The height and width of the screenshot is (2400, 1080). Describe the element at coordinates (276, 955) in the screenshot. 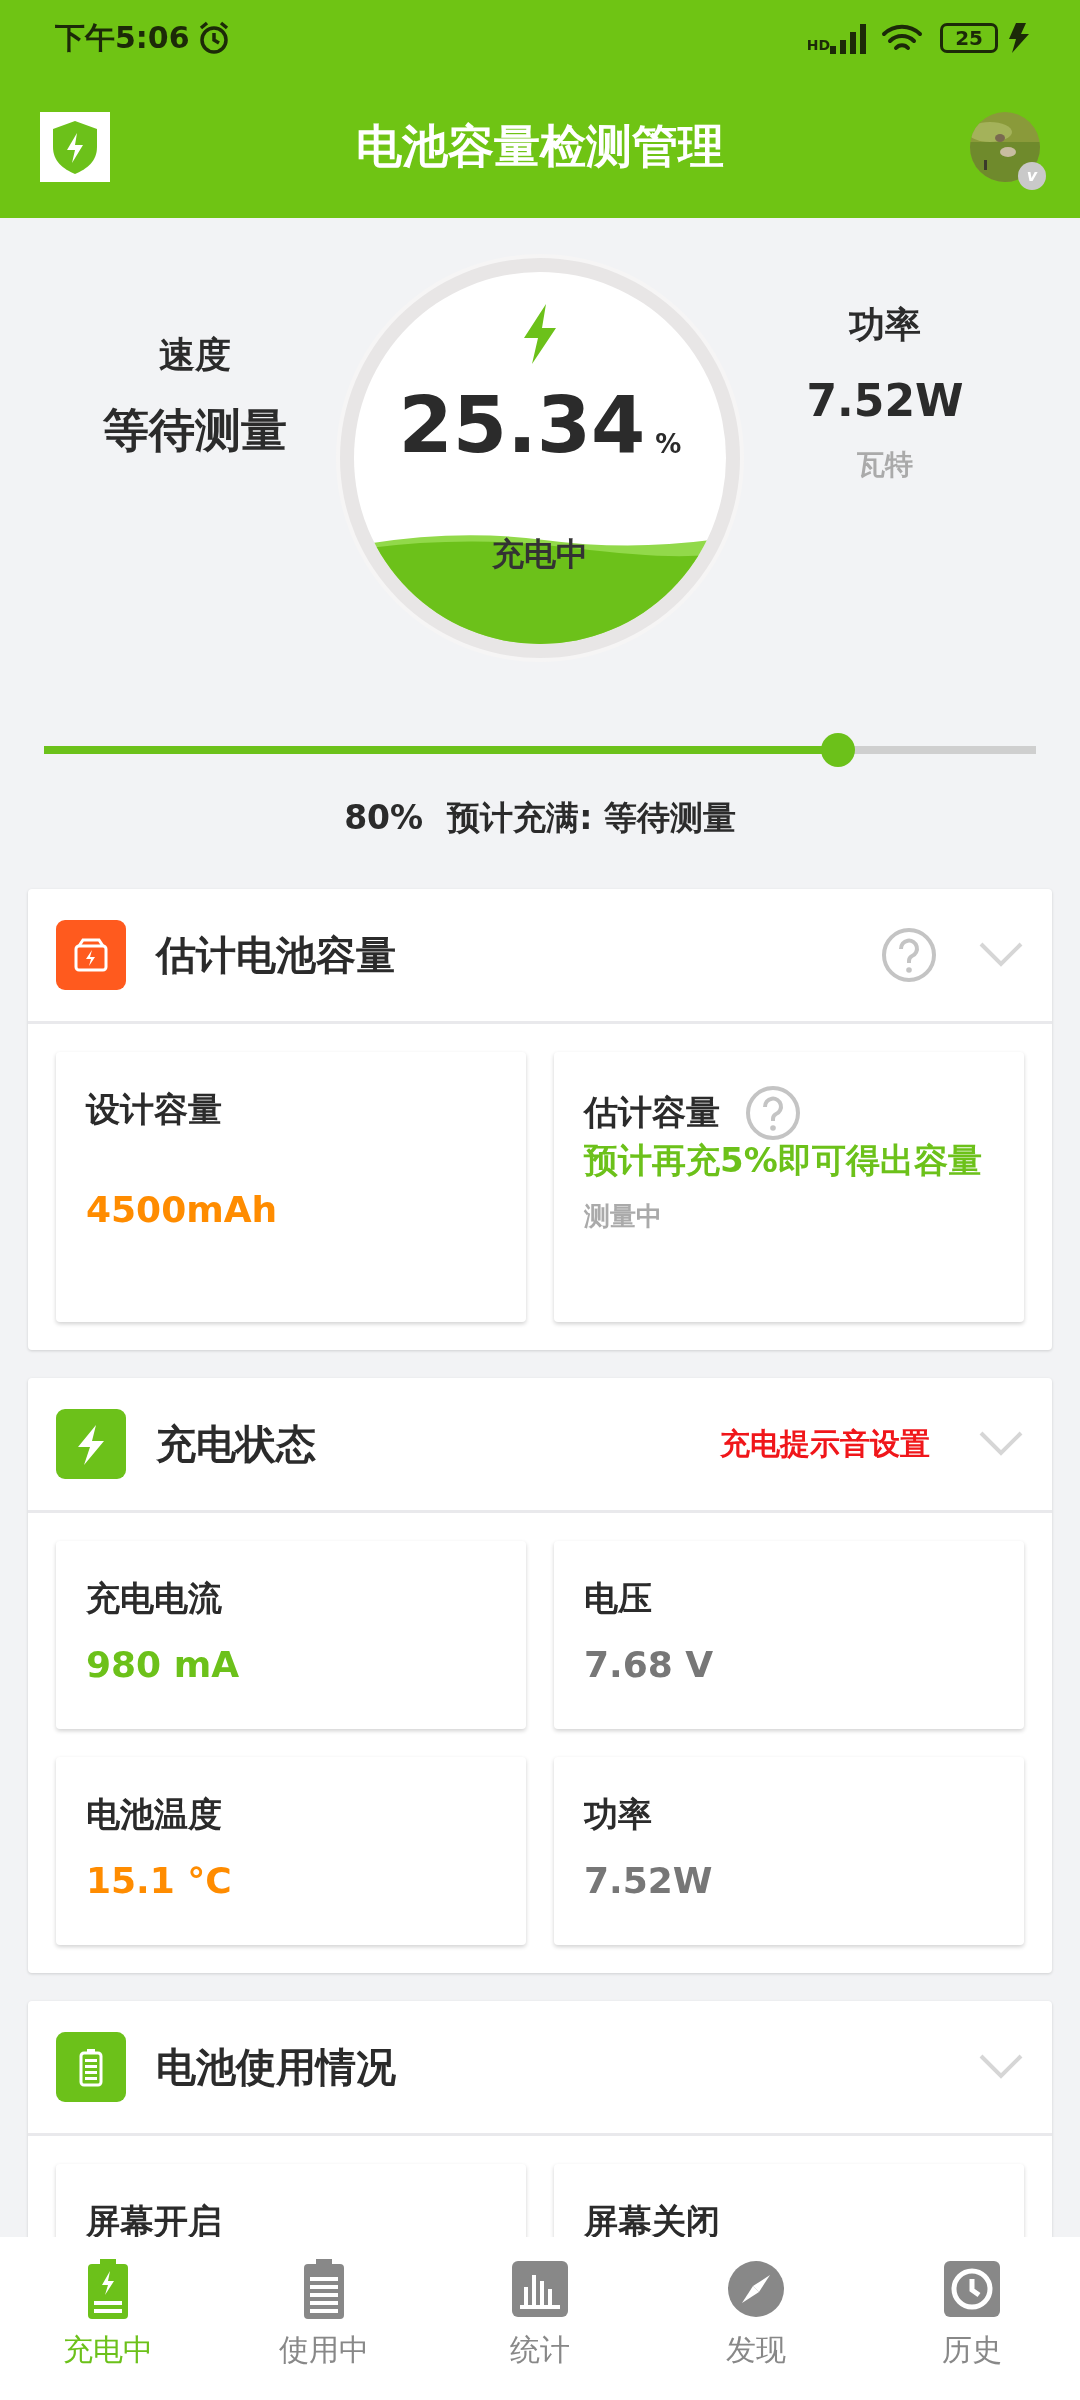

I see `section-title: 估计电池容量` at that location.